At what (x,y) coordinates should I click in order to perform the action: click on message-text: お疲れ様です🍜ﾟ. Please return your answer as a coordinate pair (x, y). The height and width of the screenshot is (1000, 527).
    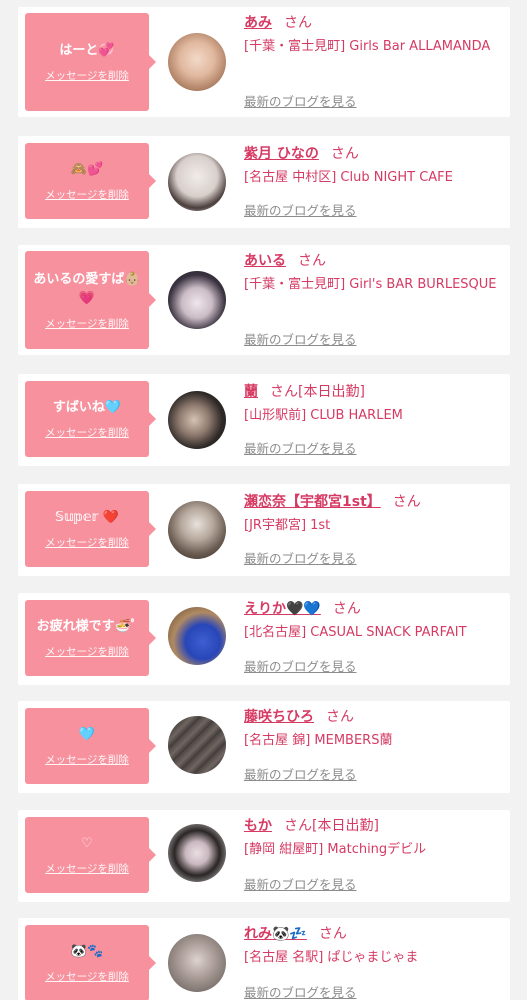
    Looking at the image, I should click on (87, 626).